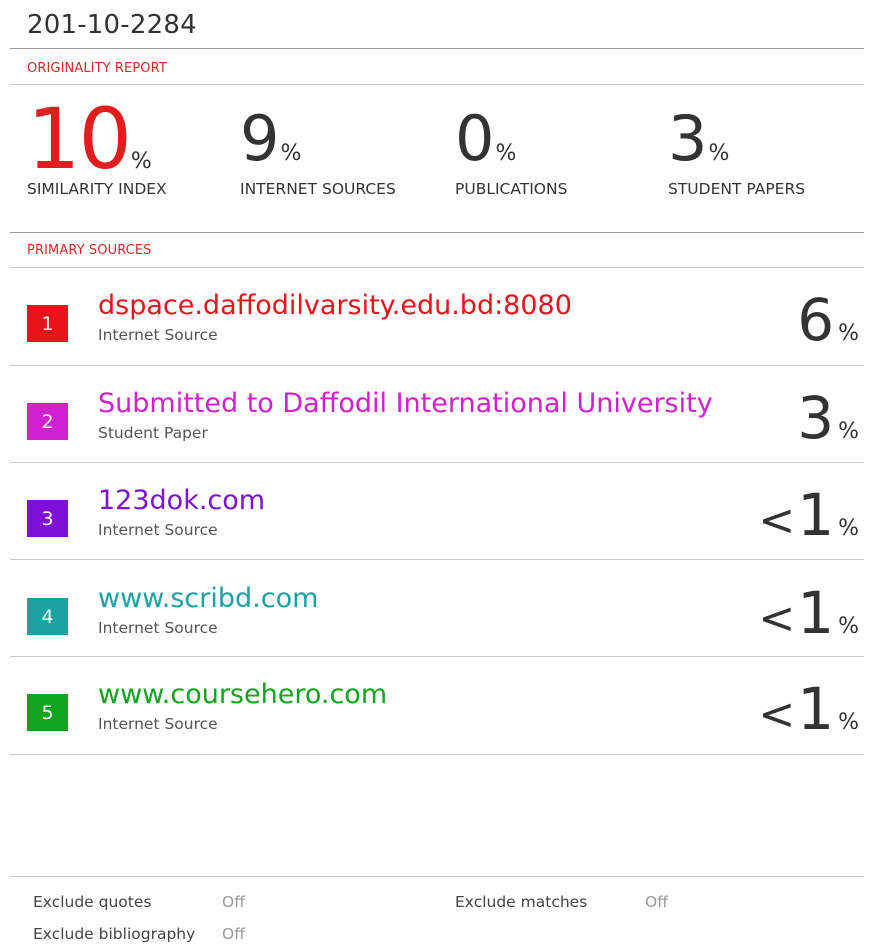 The width and height of the screenshot is (869, 945). Describe the element at coordinates (92, 902) in the screenshot. I see `exclude-quotes-label: Exclude quotes` at that location.